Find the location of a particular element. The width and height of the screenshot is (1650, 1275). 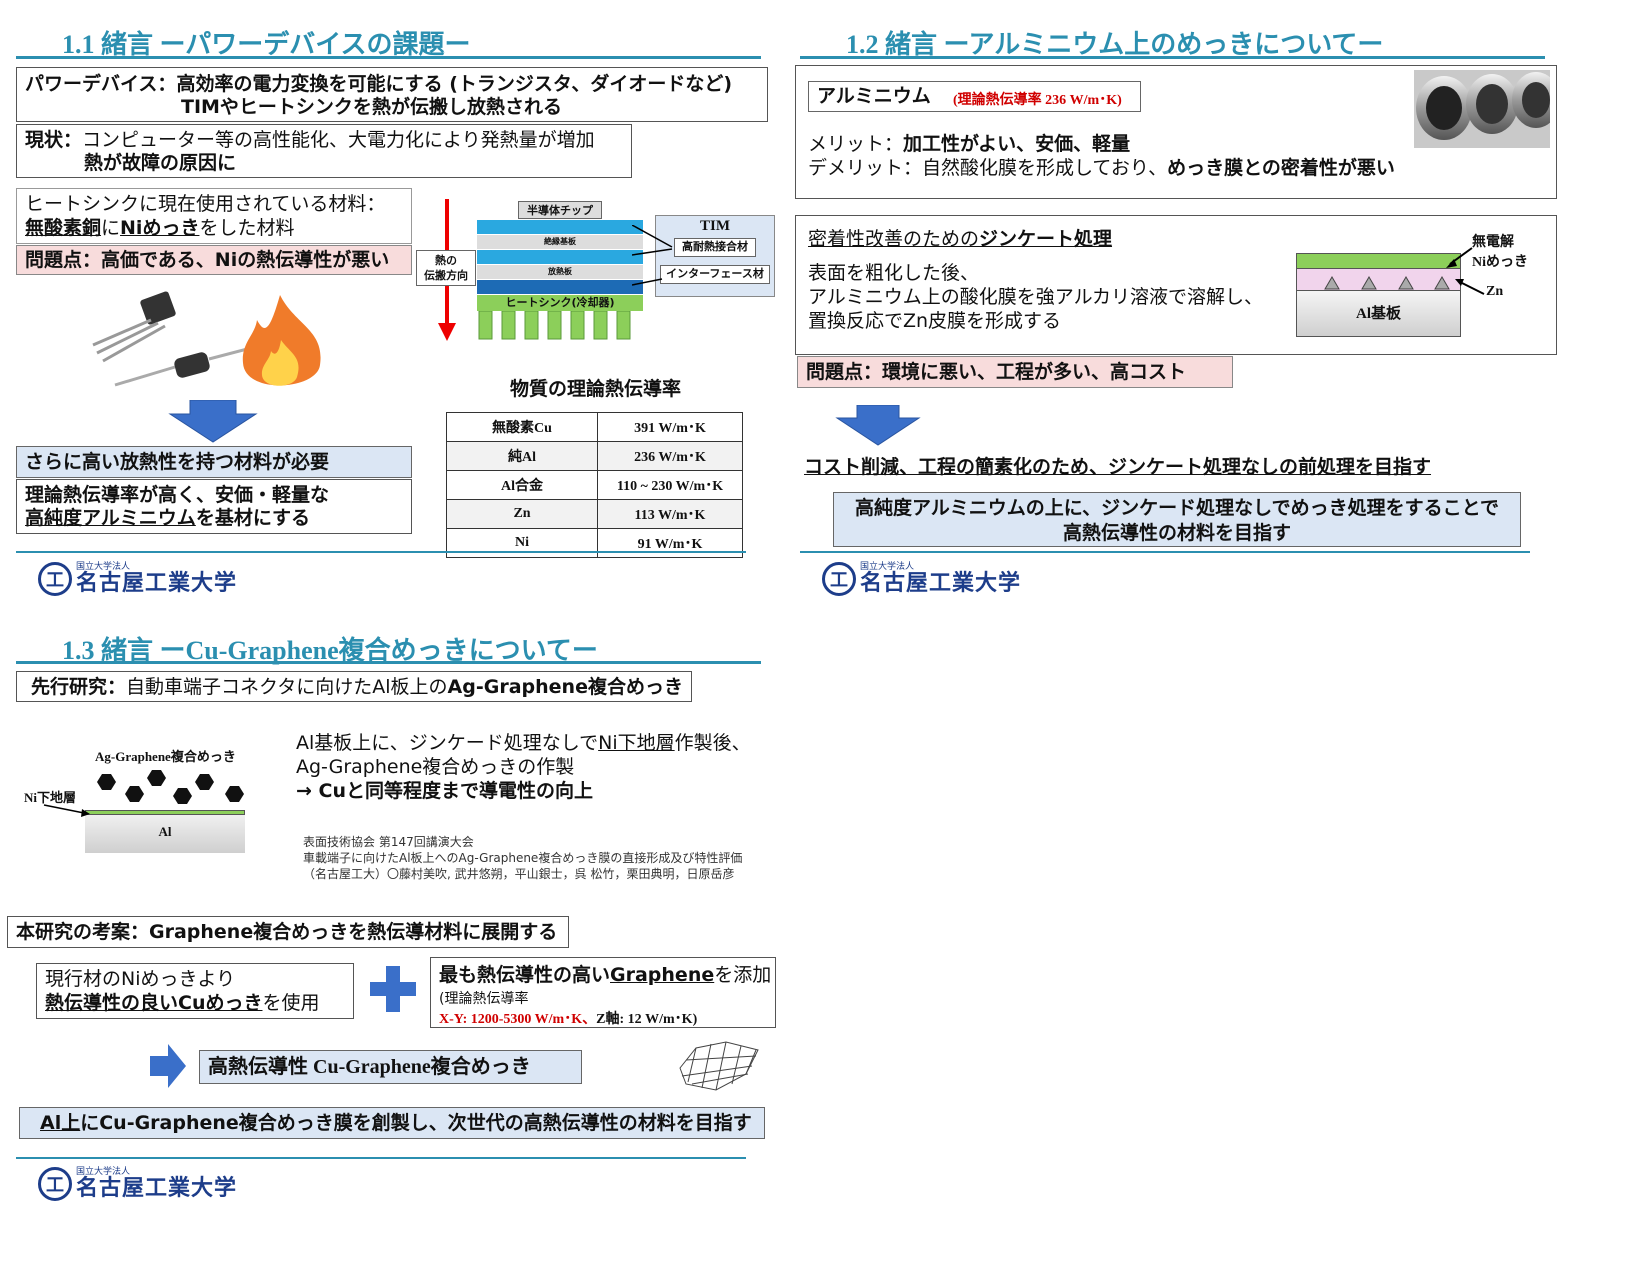

gr-line2: (理論熱伝導率 is located at coordinates (484, 999).